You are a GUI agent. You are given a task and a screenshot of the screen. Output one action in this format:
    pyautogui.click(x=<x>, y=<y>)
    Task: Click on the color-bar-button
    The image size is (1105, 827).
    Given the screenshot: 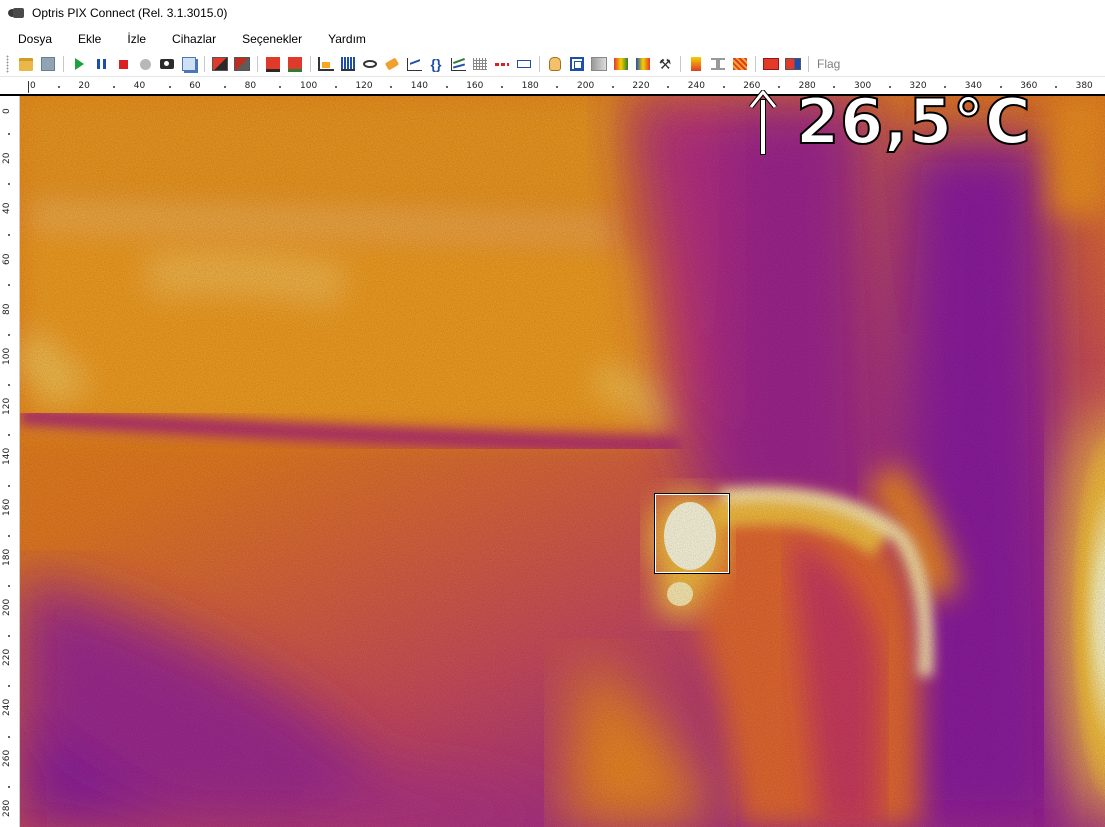 What is the action you would take?
    pyautogui.click(x=696, y=64)
    